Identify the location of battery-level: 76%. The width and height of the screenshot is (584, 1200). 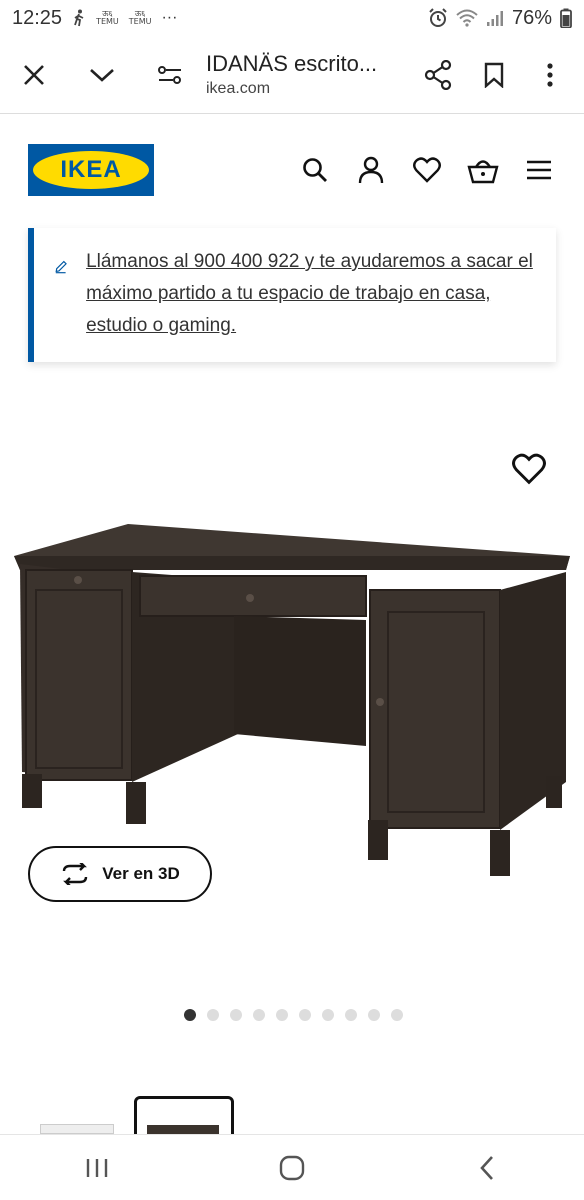
(531, 17).